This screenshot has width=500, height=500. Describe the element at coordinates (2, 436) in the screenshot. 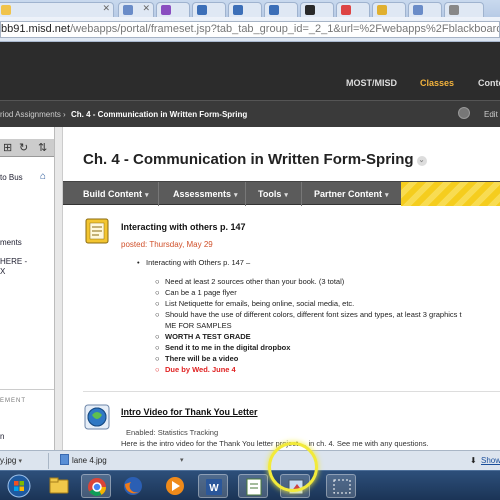

I see `menu-item: n` at that location.